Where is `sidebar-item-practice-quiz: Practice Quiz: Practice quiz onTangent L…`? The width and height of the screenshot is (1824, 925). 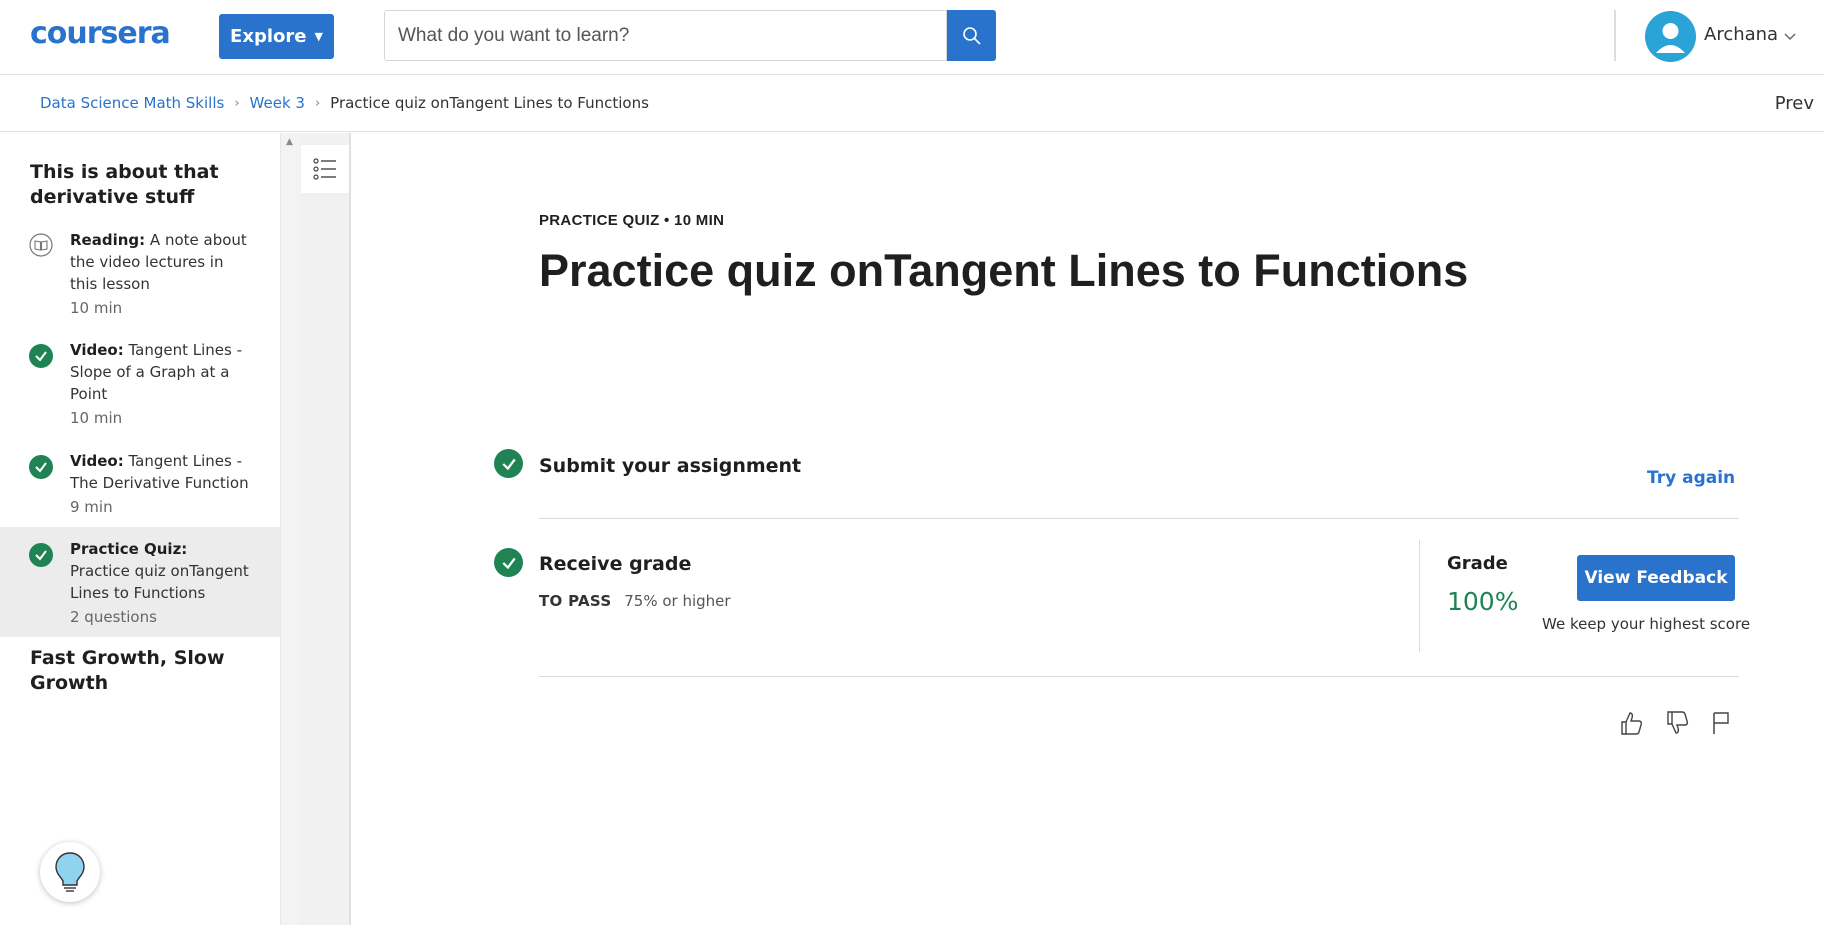 sidebar-item-practice-quiz: Practice Quiz: Practice quiz onTangent L… is located at coordinates (140, 582).